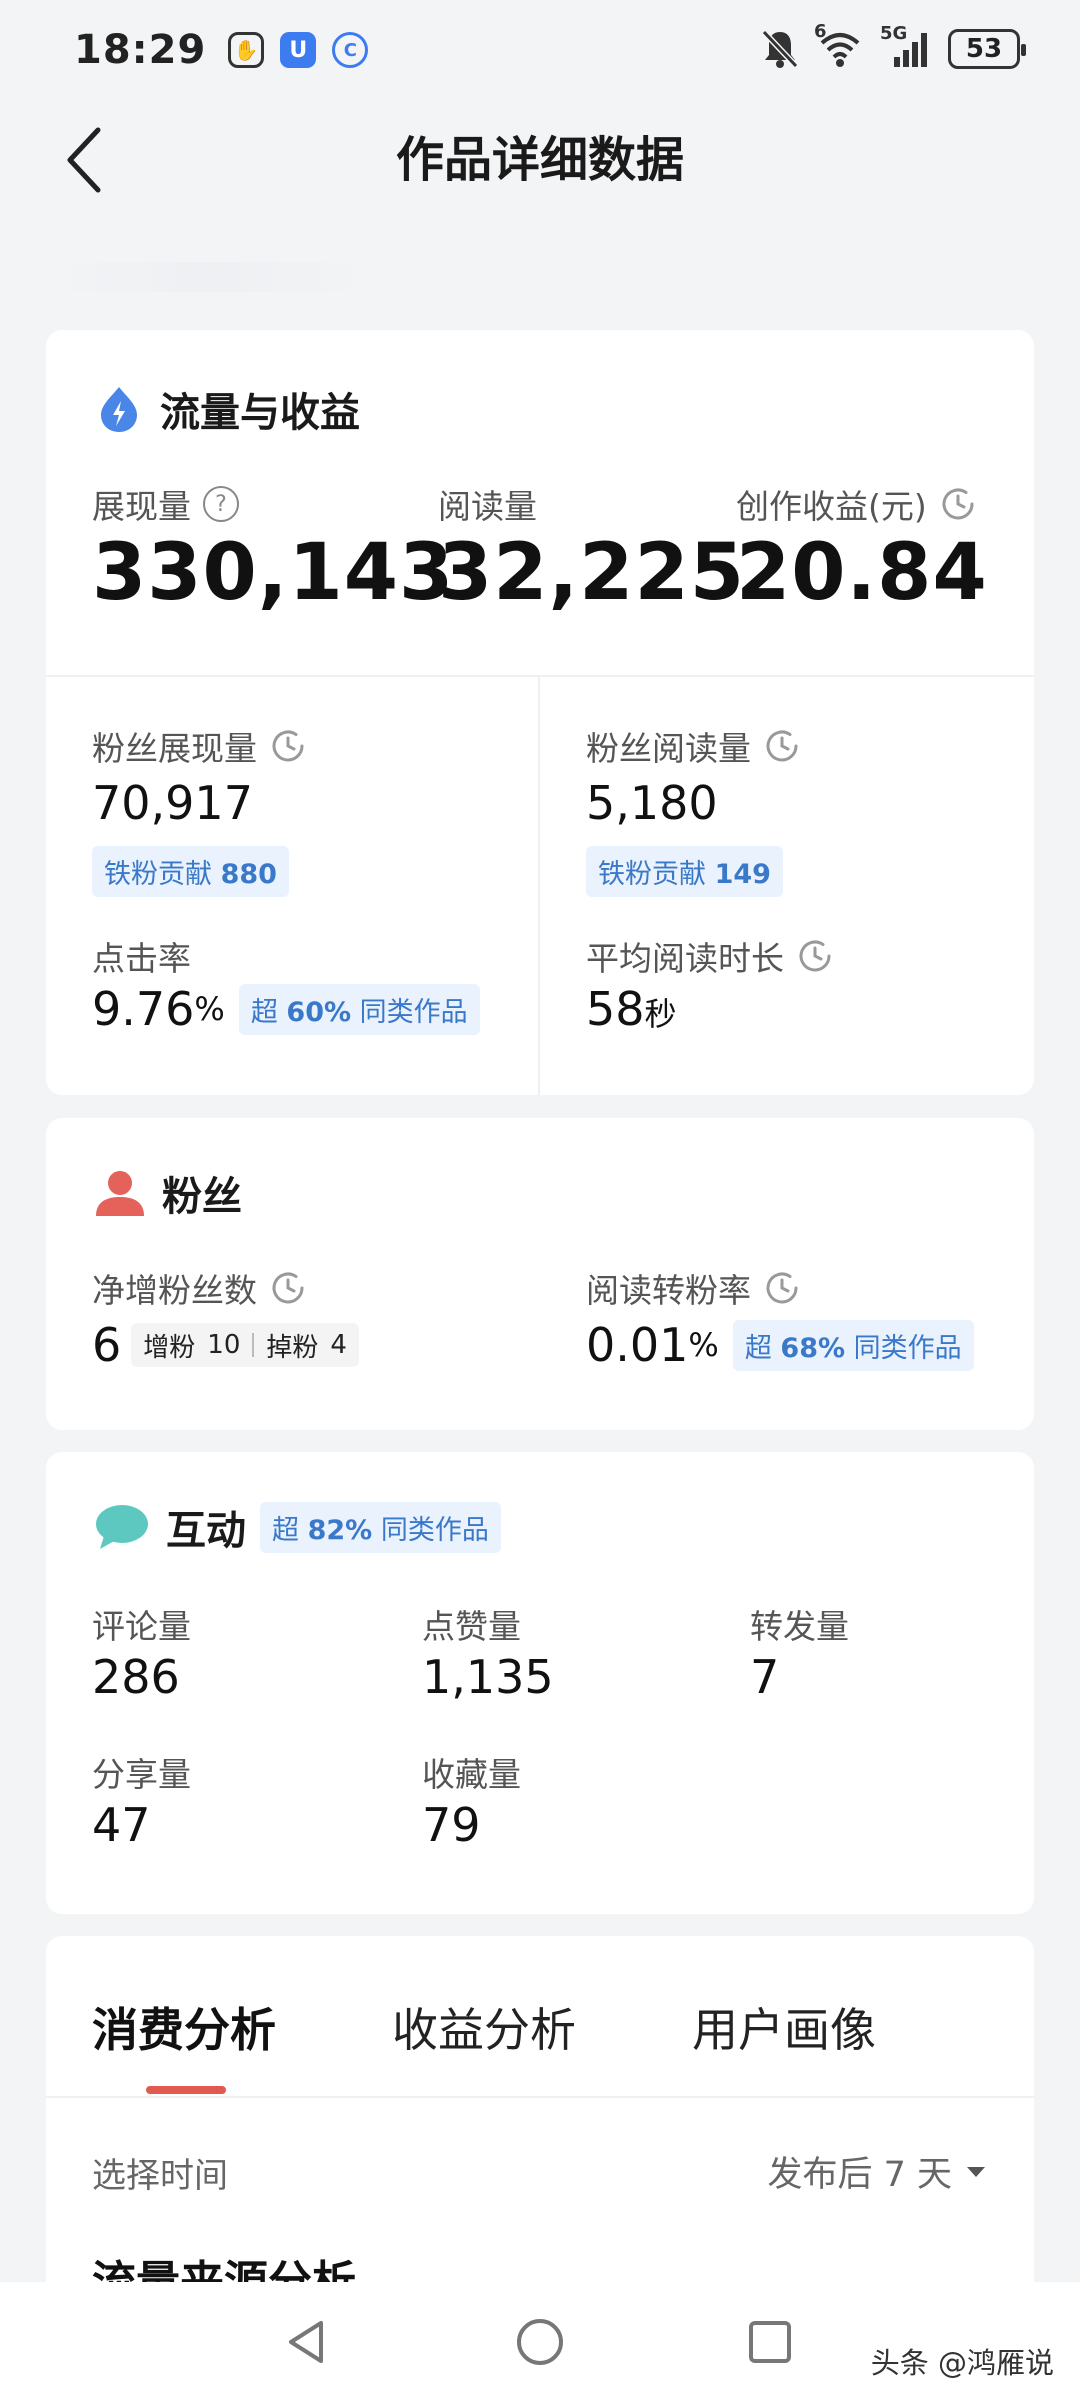 This screenshot has width=1080, height=2400. Describe the element at coordinates (246, 50) in the screenshot. I see `hand-icon: ✋` at that location.